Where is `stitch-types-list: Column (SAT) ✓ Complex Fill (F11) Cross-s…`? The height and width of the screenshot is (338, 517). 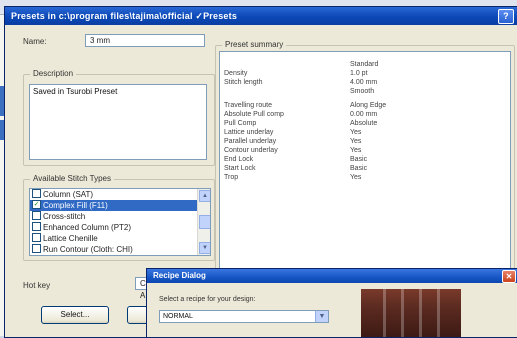
stitch-types-list: Column (SAT) ✓ Complex Fill (F11) Cross-s… is located at coordinates (120, 222).